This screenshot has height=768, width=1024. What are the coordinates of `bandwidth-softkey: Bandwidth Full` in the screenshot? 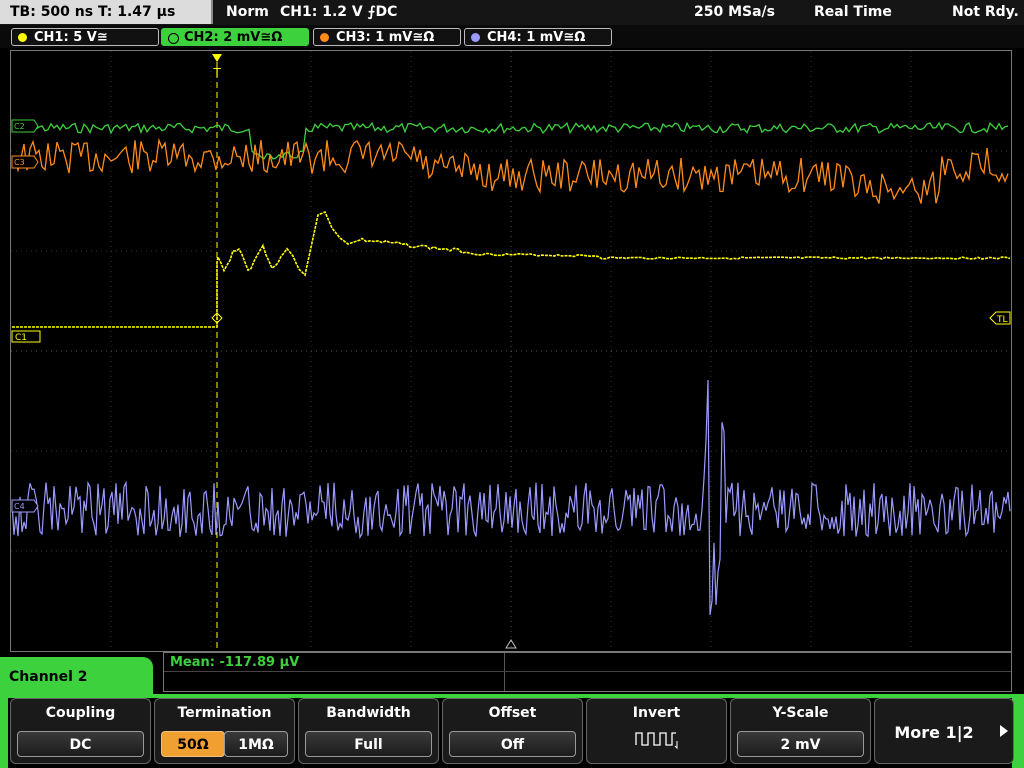 It's located at (368, 731).